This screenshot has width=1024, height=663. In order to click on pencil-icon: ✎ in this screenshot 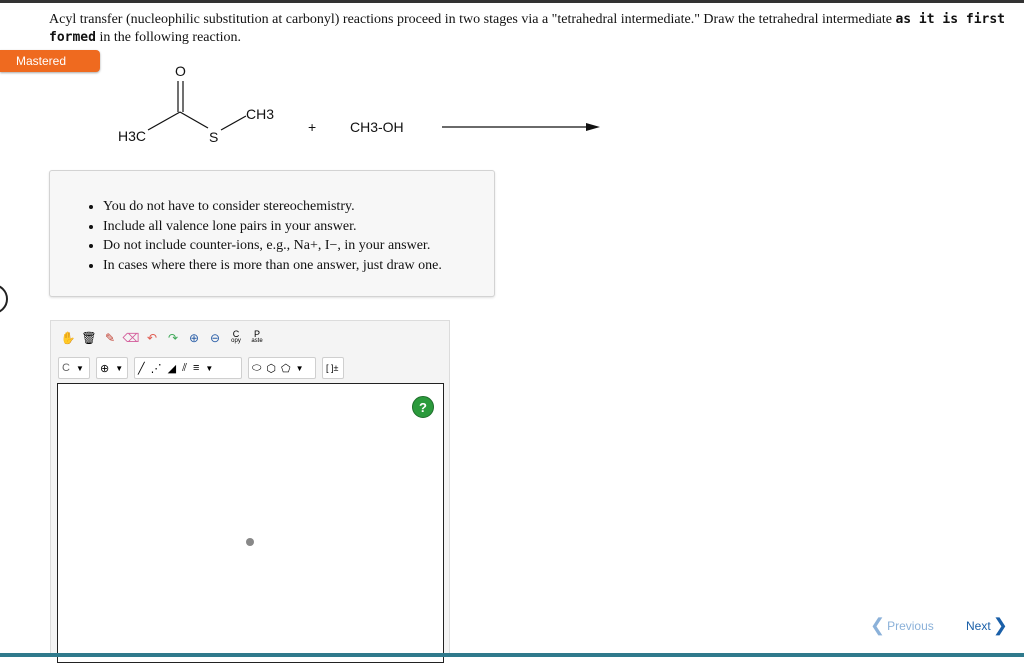, I will do `click(110, 338)`.